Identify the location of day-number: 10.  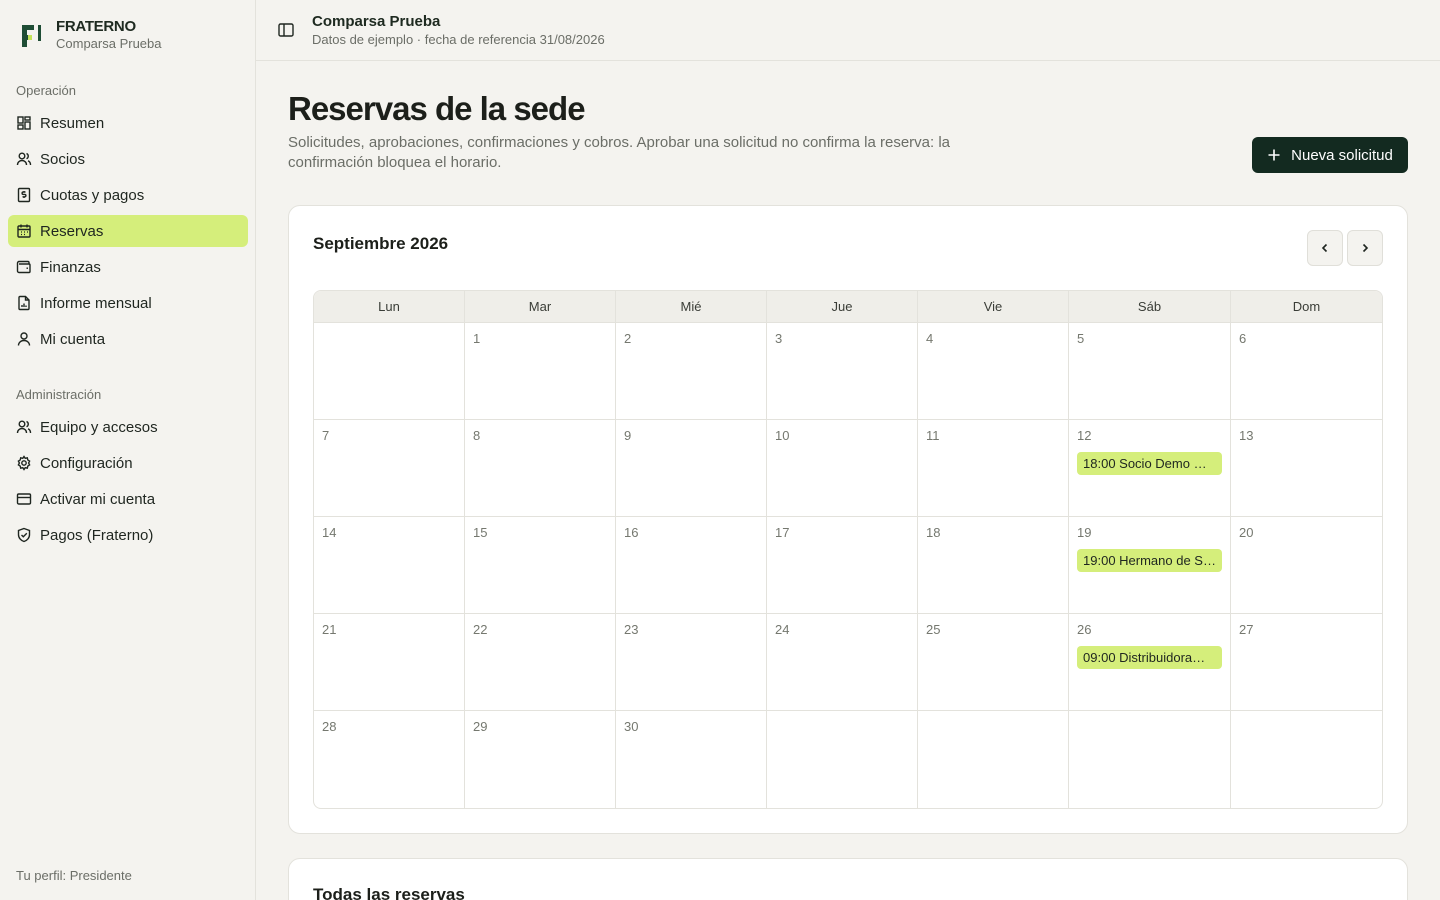
(782, 435).